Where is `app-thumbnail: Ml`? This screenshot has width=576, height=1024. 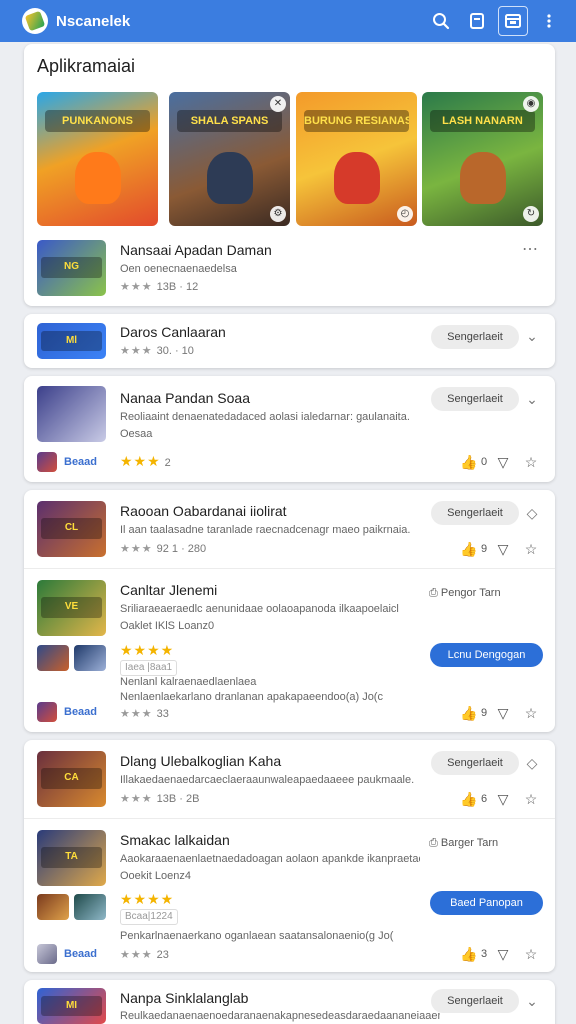
app-thumbnail: Ml is located at coordinates (71, 341).